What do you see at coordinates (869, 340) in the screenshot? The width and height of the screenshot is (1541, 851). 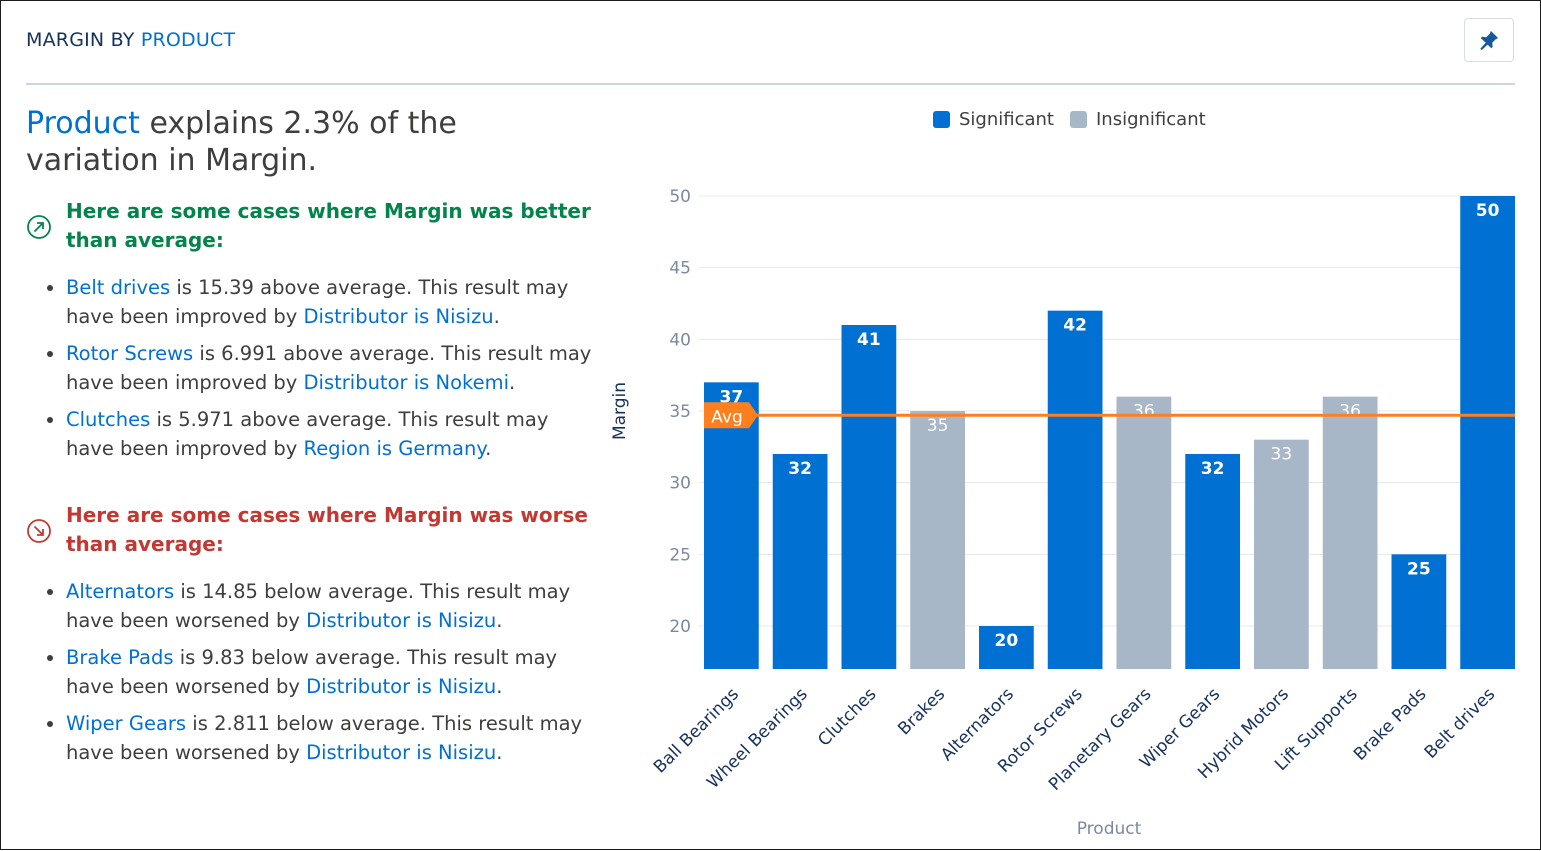 I see `bar-value-label: 41` at bounding box center [869, 340].